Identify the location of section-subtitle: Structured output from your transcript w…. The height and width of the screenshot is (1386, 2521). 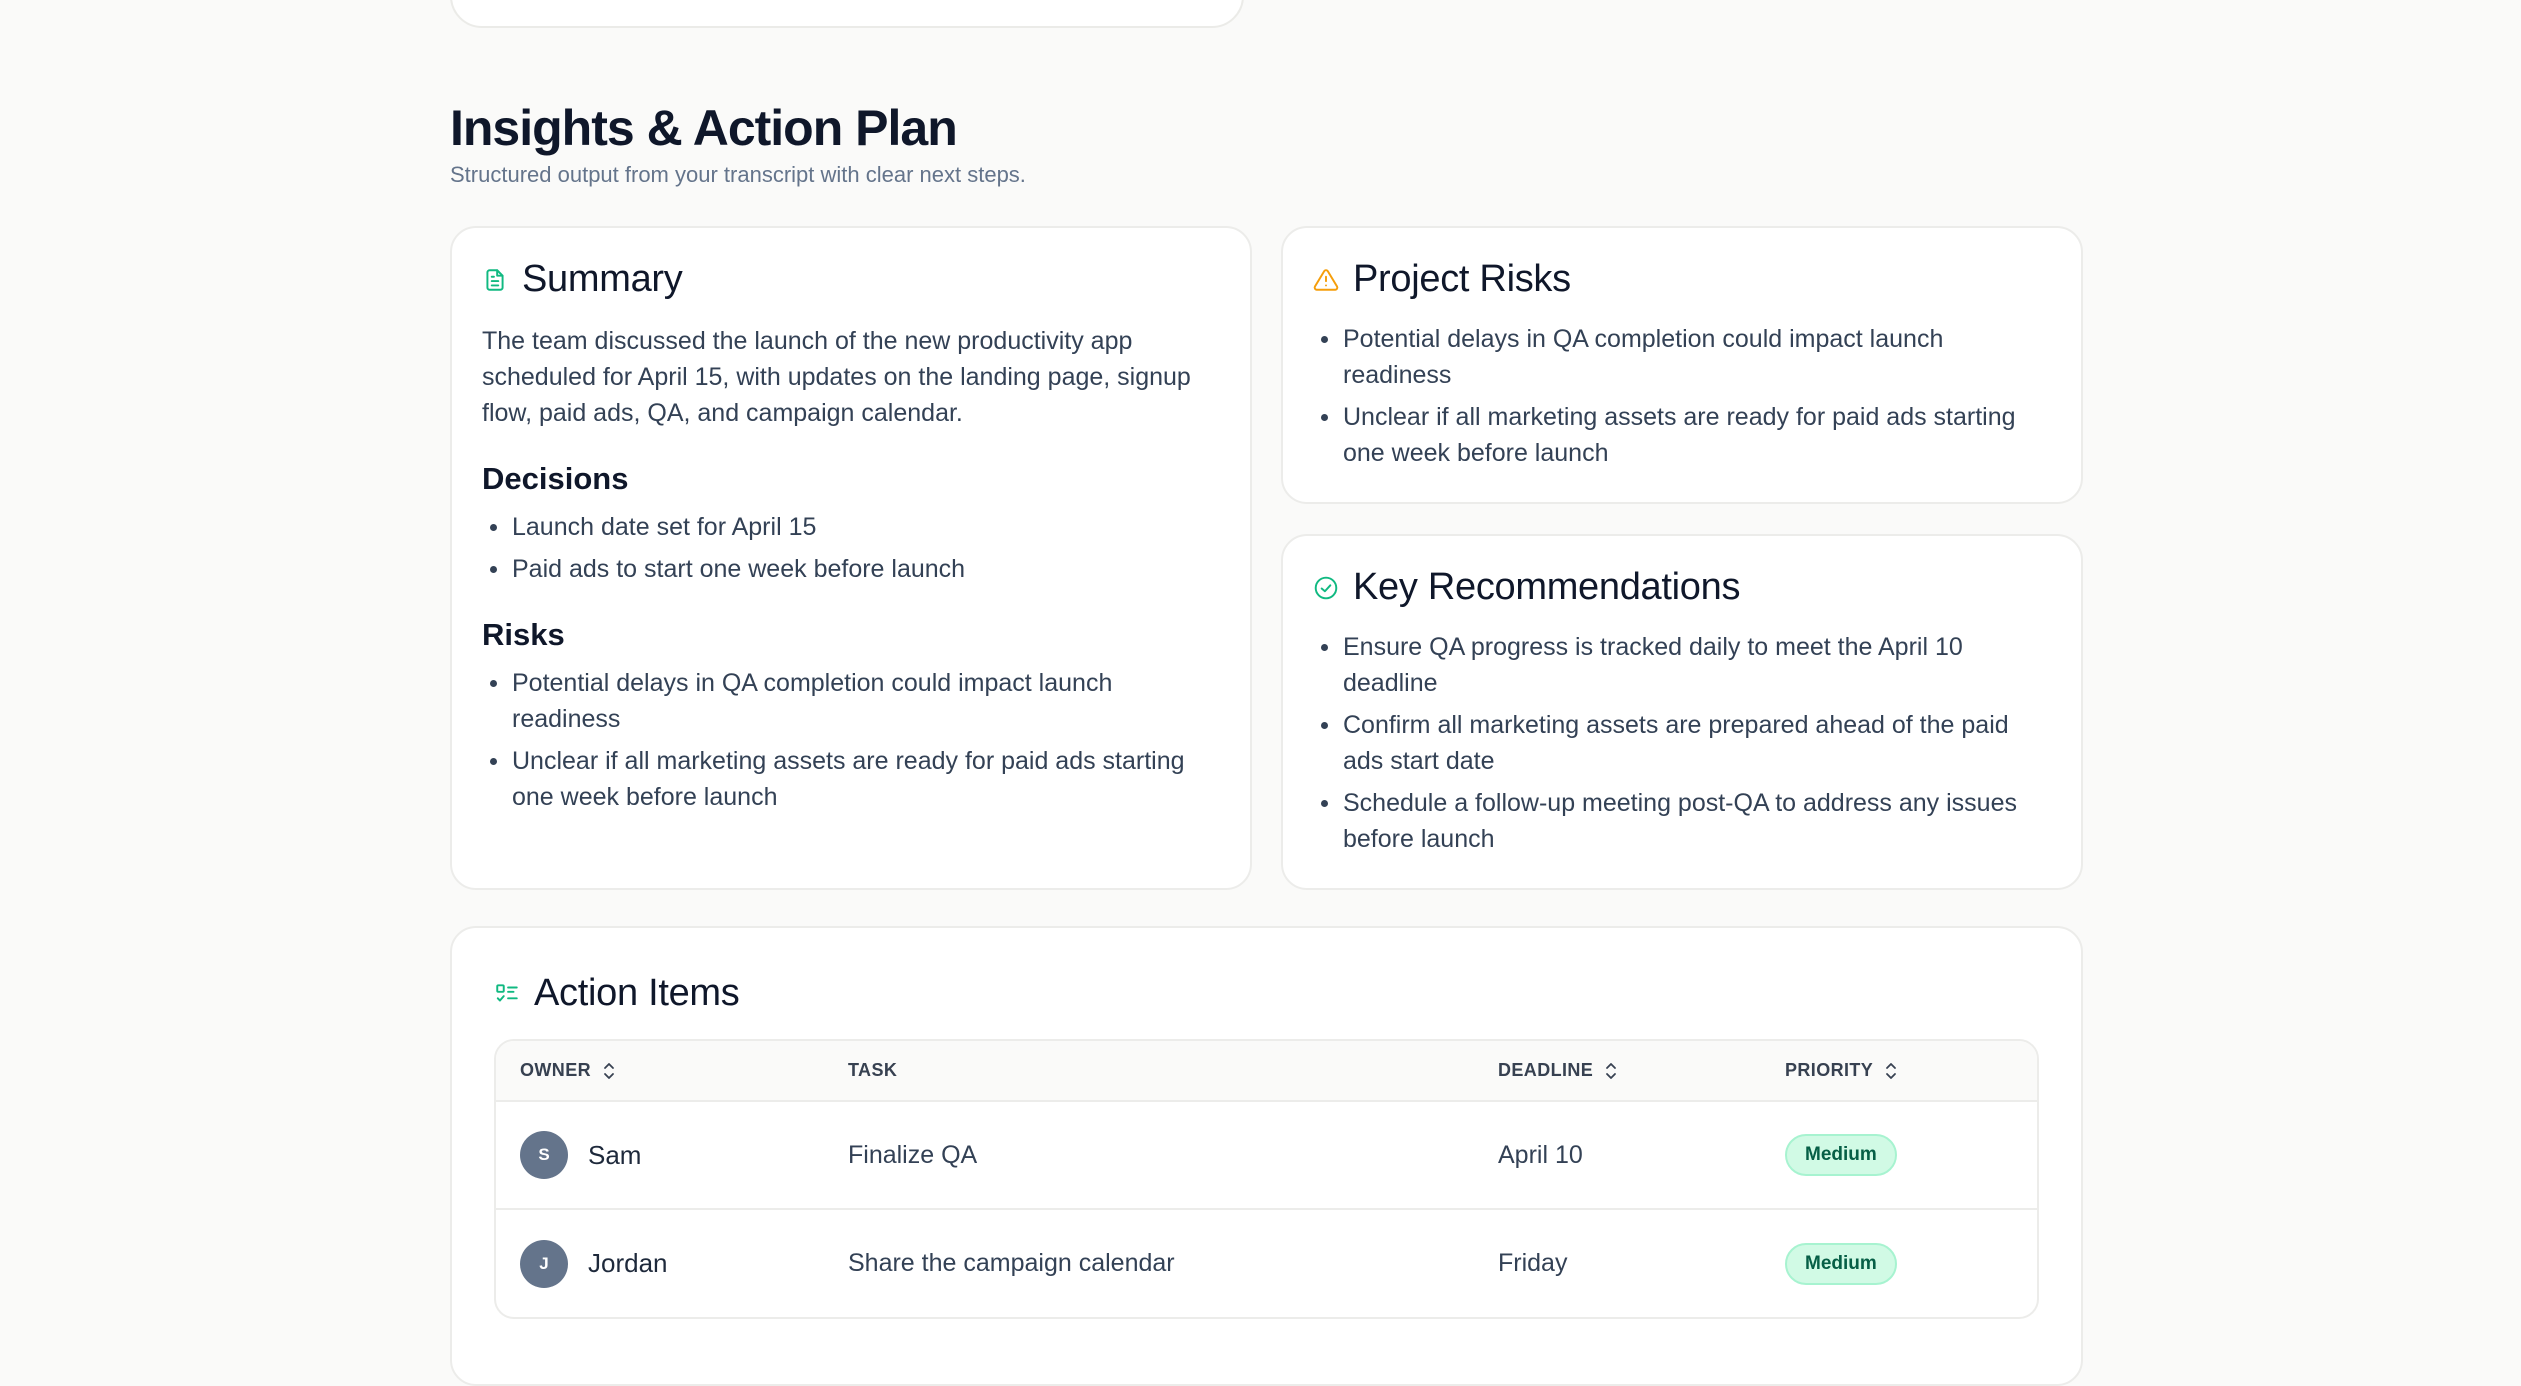
(738, 174).